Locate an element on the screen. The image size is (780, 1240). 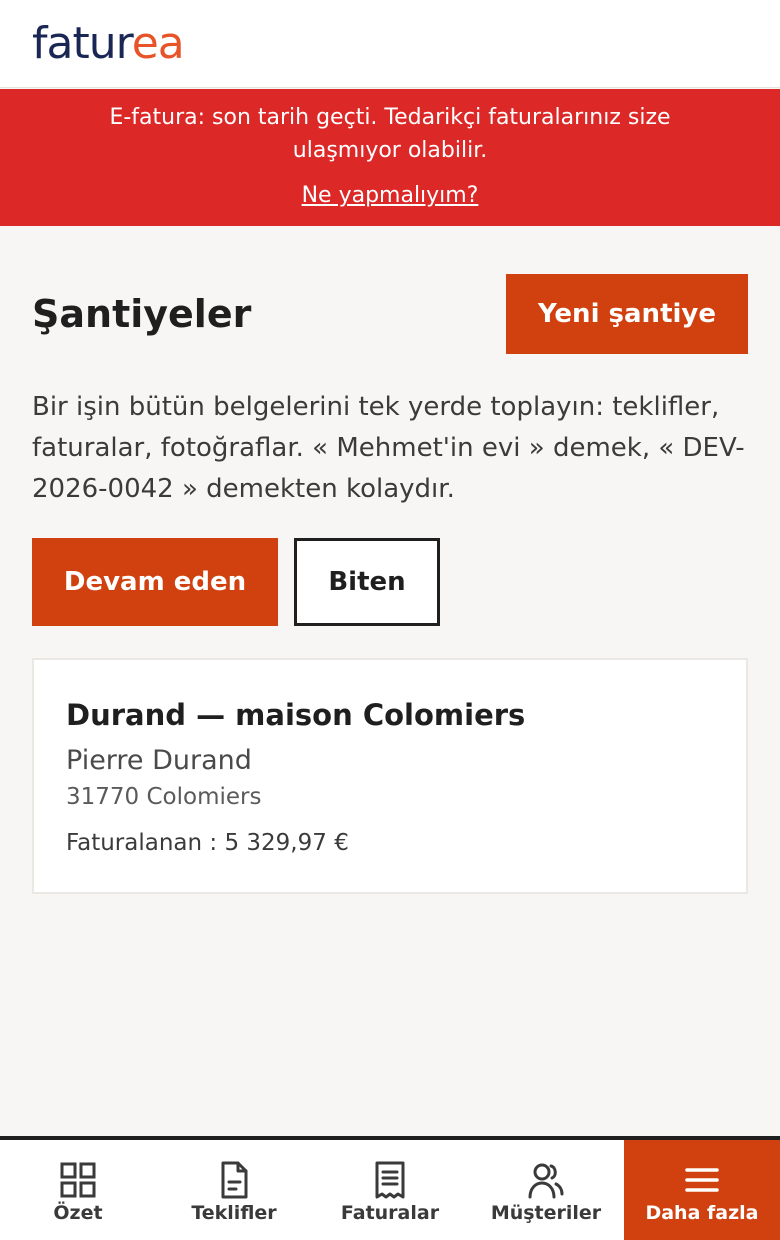
users-icon is located at coordinates (546, 1181).